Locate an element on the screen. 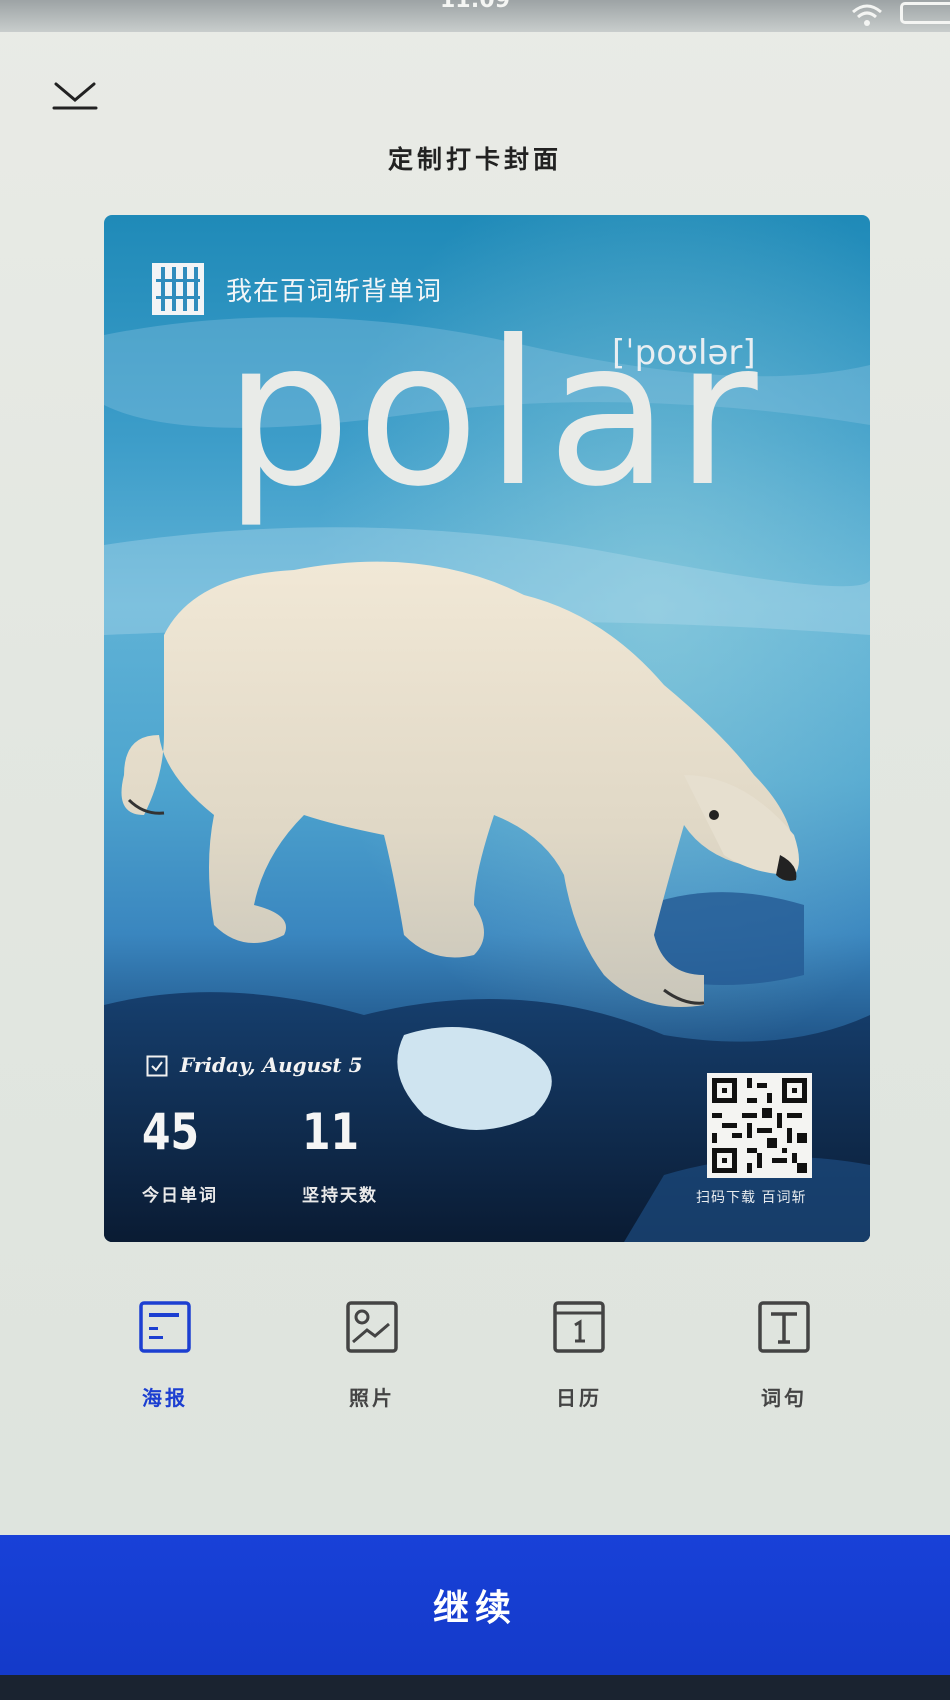 Image resolution: width=950 pixels, height=1700 pixels. status-bar: 11:09 is located at coordinates (475, 16).